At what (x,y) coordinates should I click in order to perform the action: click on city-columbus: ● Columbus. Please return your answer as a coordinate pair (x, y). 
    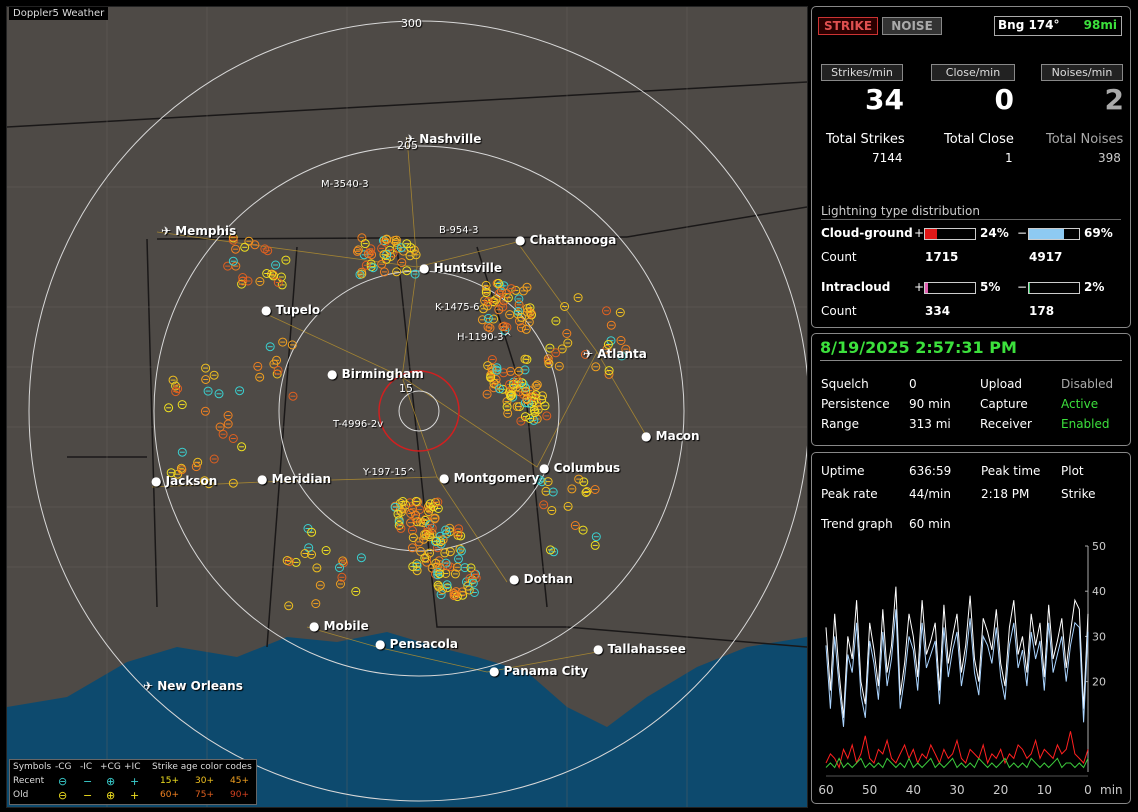
    Looking at the image, I should click on (580, 468).